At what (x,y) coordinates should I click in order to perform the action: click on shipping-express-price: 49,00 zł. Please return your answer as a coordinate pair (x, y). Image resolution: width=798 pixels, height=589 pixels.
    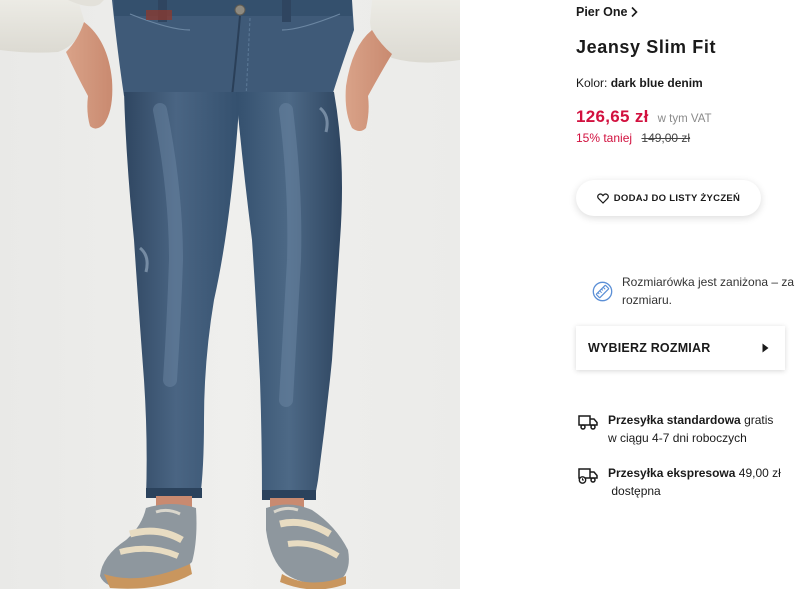
    Looking at the image, I should click on (759, 473).